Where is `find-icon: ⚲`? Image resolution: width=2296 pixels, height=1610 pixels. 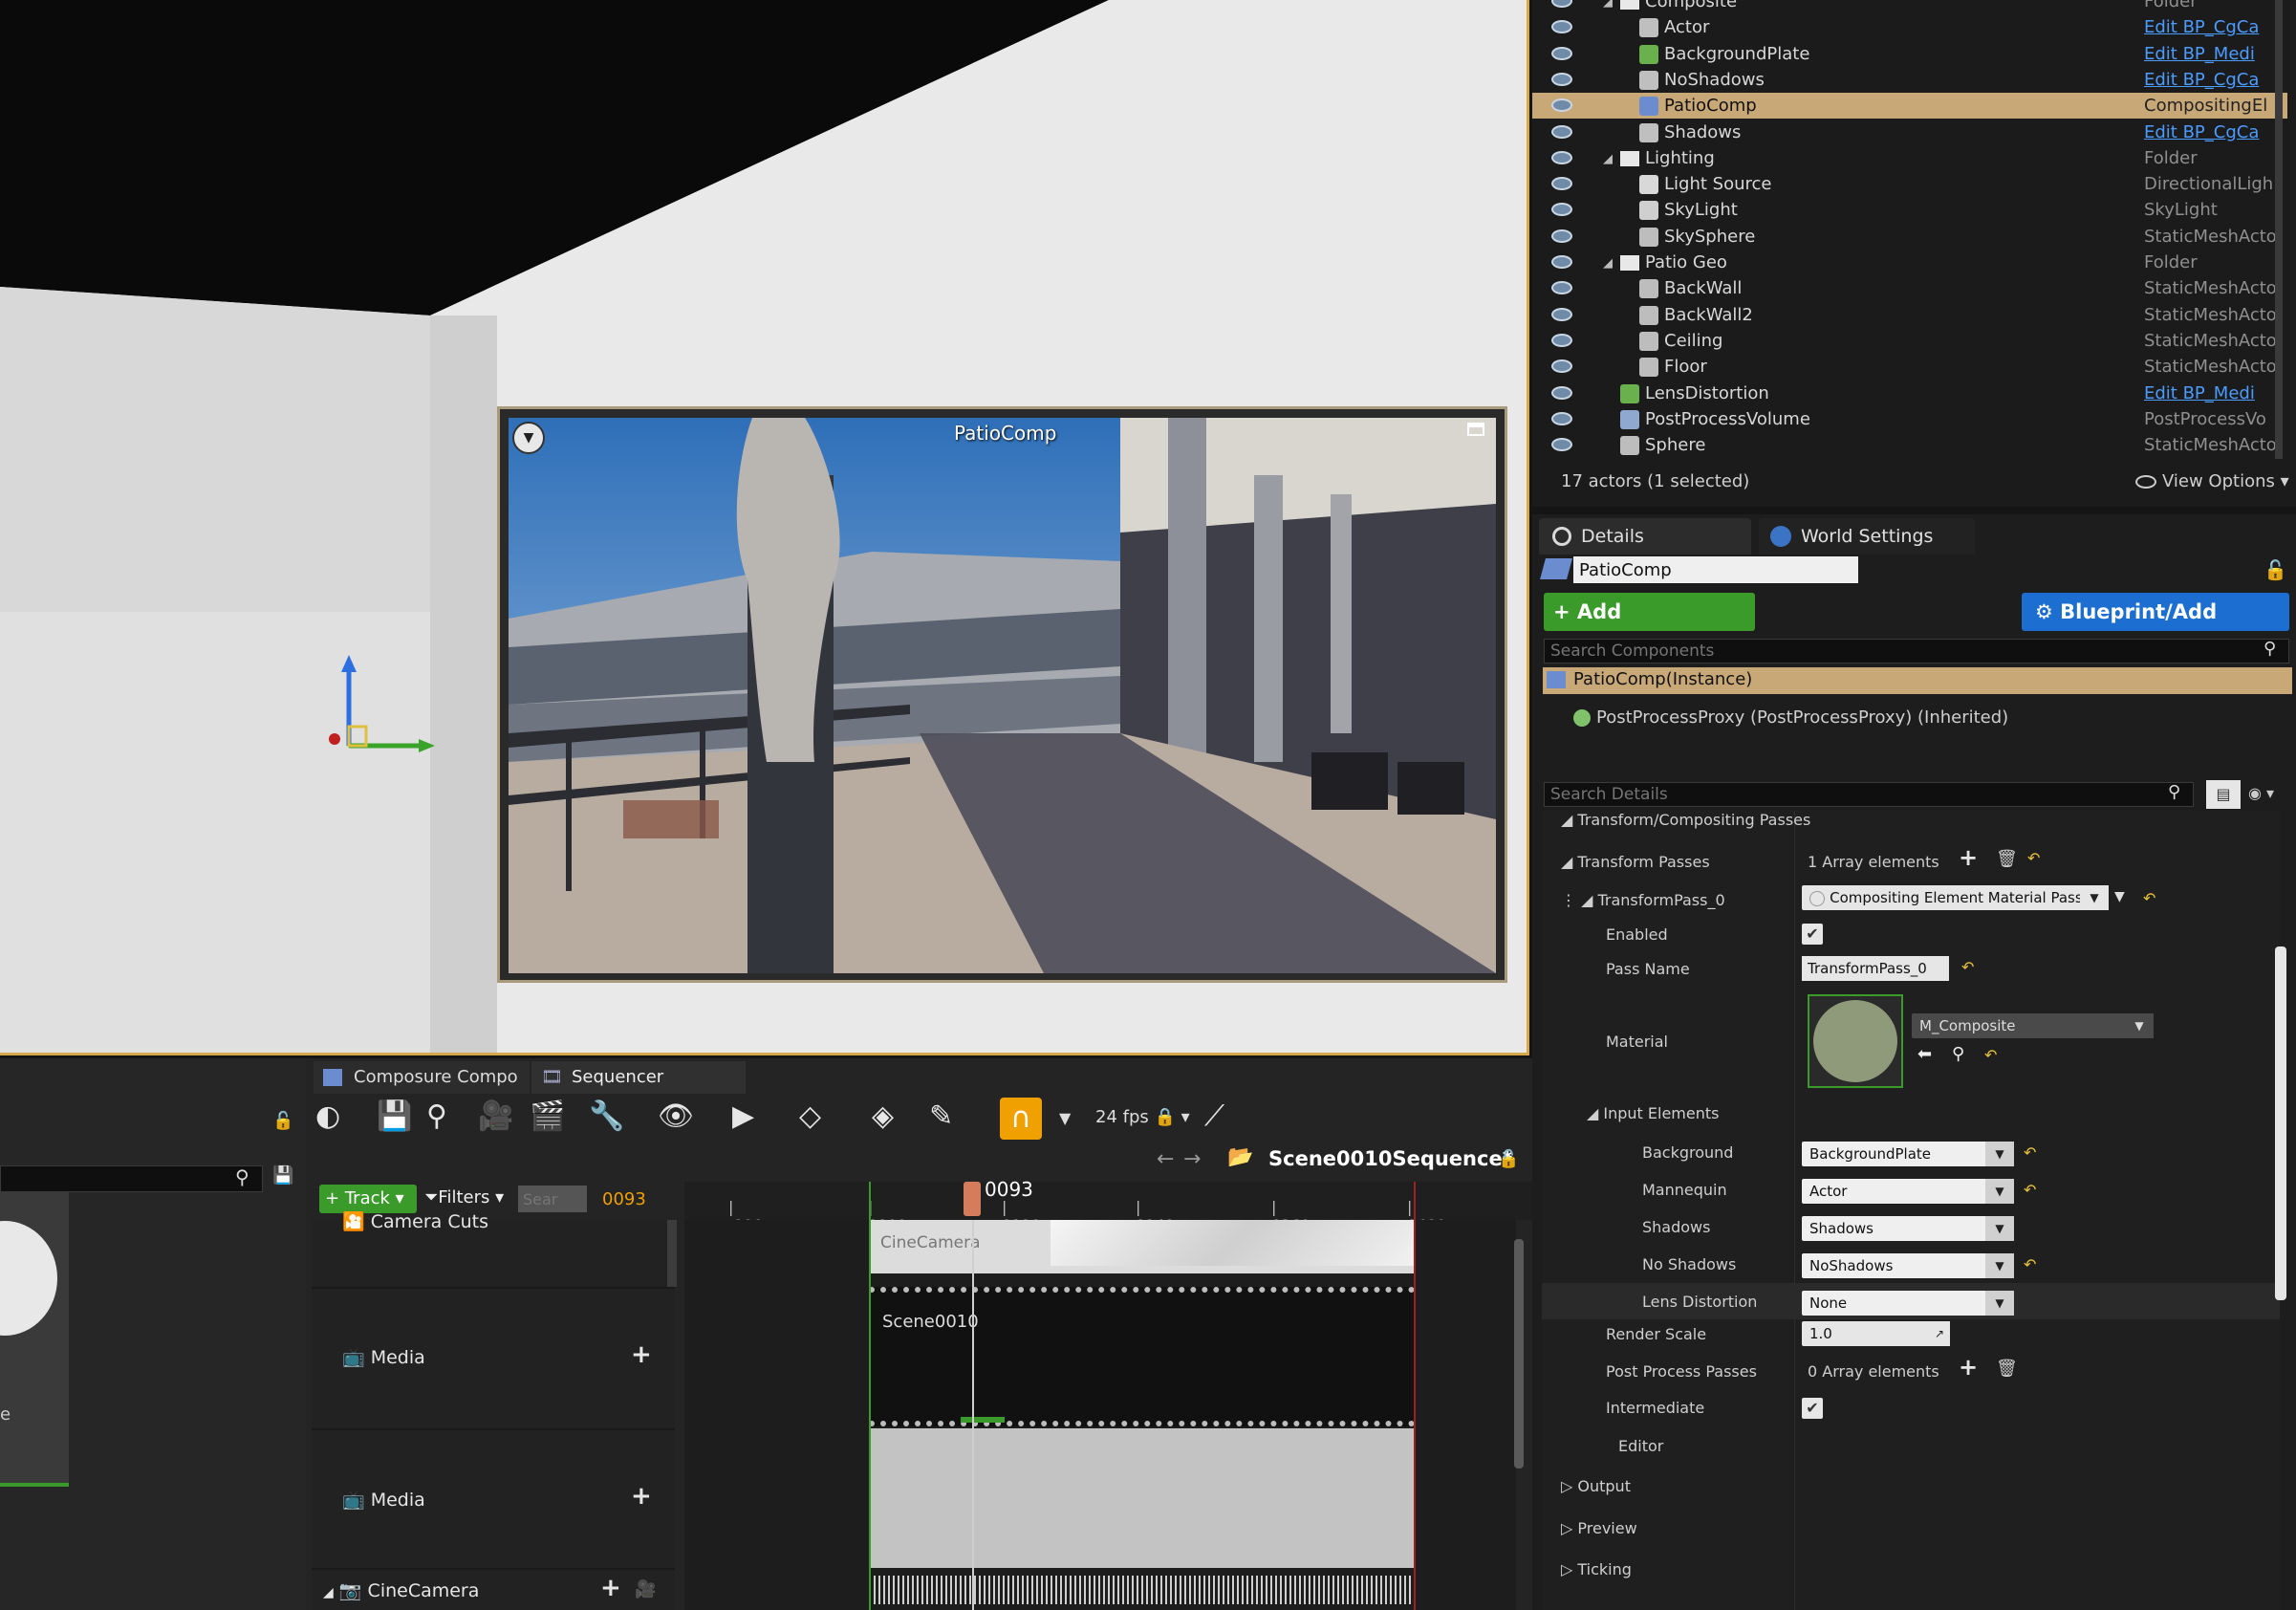 find-icon: ⚲ is located at coordinates (436, 1116).